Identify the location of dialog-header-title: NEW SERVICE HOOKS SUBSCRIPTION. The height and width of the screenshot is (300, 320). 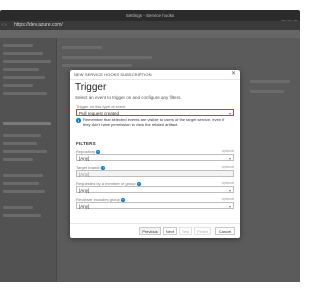
(113, 74).